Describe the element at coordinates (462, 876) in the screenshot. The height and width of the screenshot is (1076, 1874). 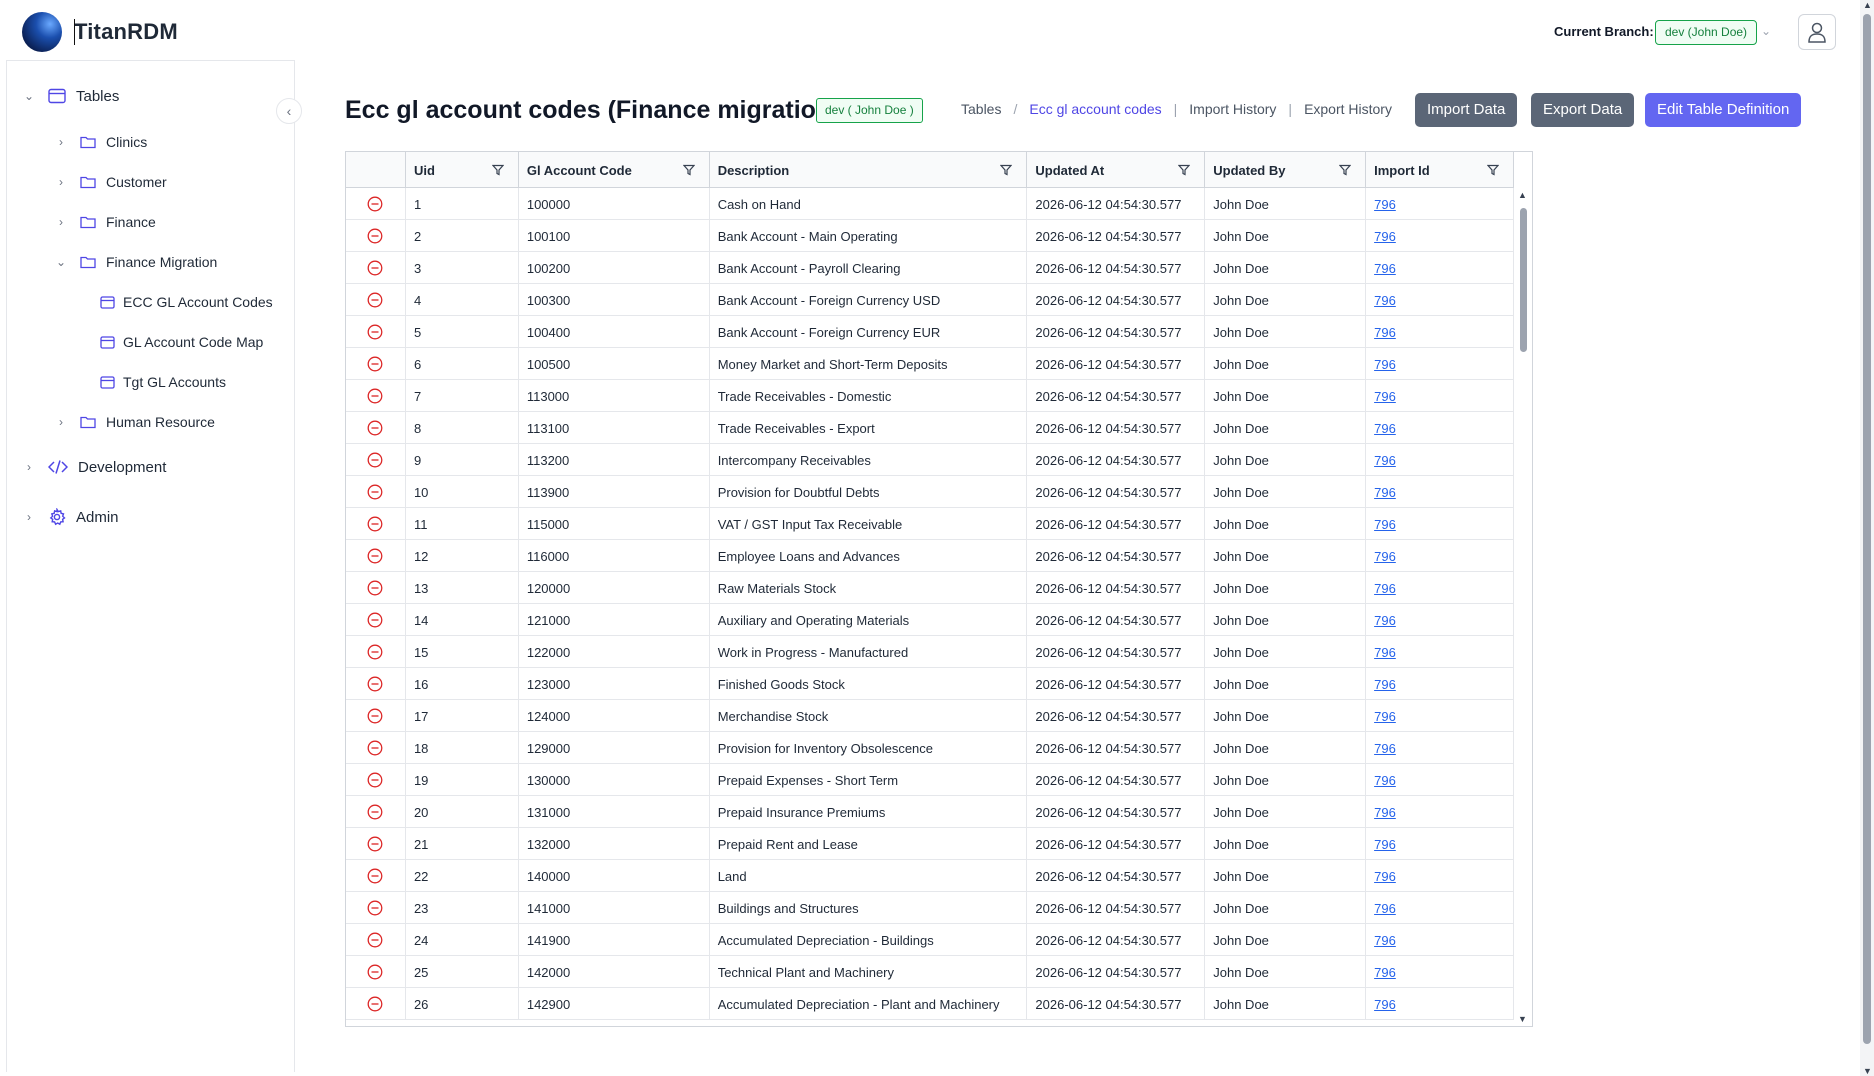
I see `cell-uid: 22` at that location.